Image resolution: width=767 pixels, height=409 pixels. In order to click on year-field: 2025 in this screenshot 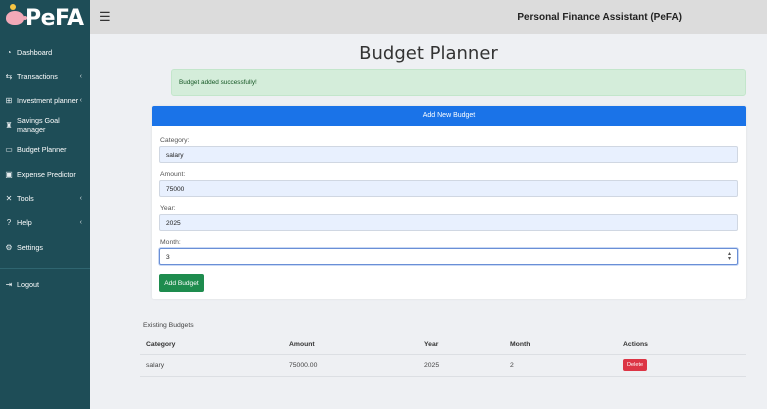, I will do `click(448, 222)`.